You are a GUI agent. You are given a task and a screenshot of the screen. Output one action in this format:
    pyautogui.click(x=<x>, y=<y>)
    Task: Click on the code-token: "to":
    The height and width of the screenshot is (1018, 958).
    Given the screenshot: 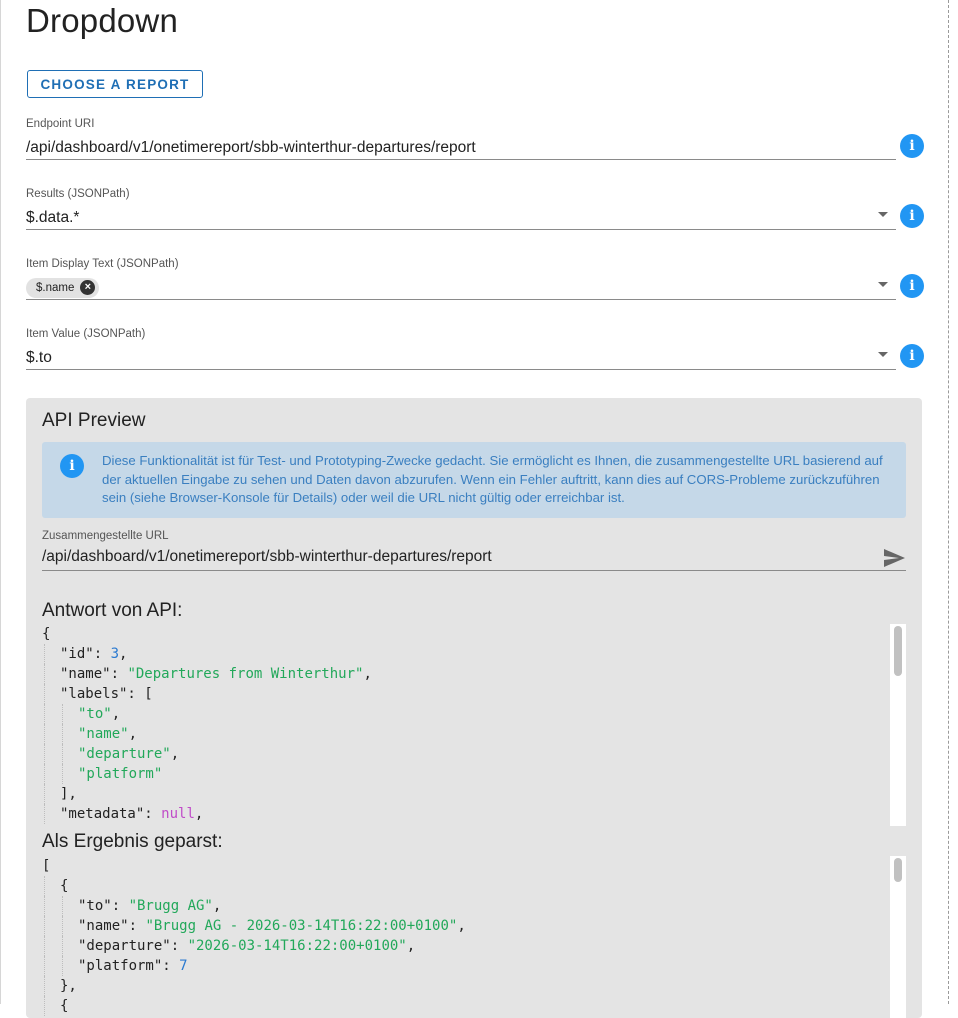 What is the action you would take?
    pyautogui.click(x=103, y=906)
    